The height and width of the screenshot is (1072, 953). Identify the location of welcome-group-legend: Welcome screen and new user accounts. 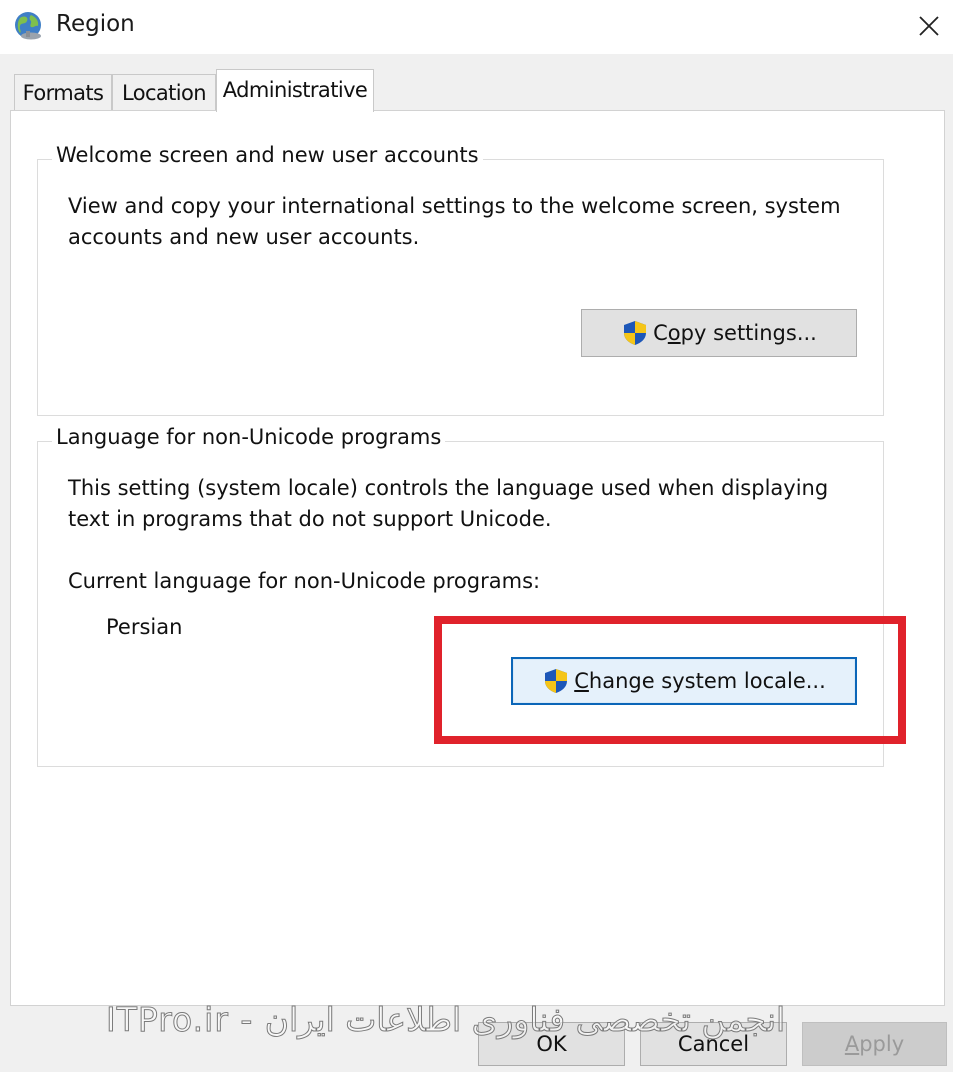
(267, 155).